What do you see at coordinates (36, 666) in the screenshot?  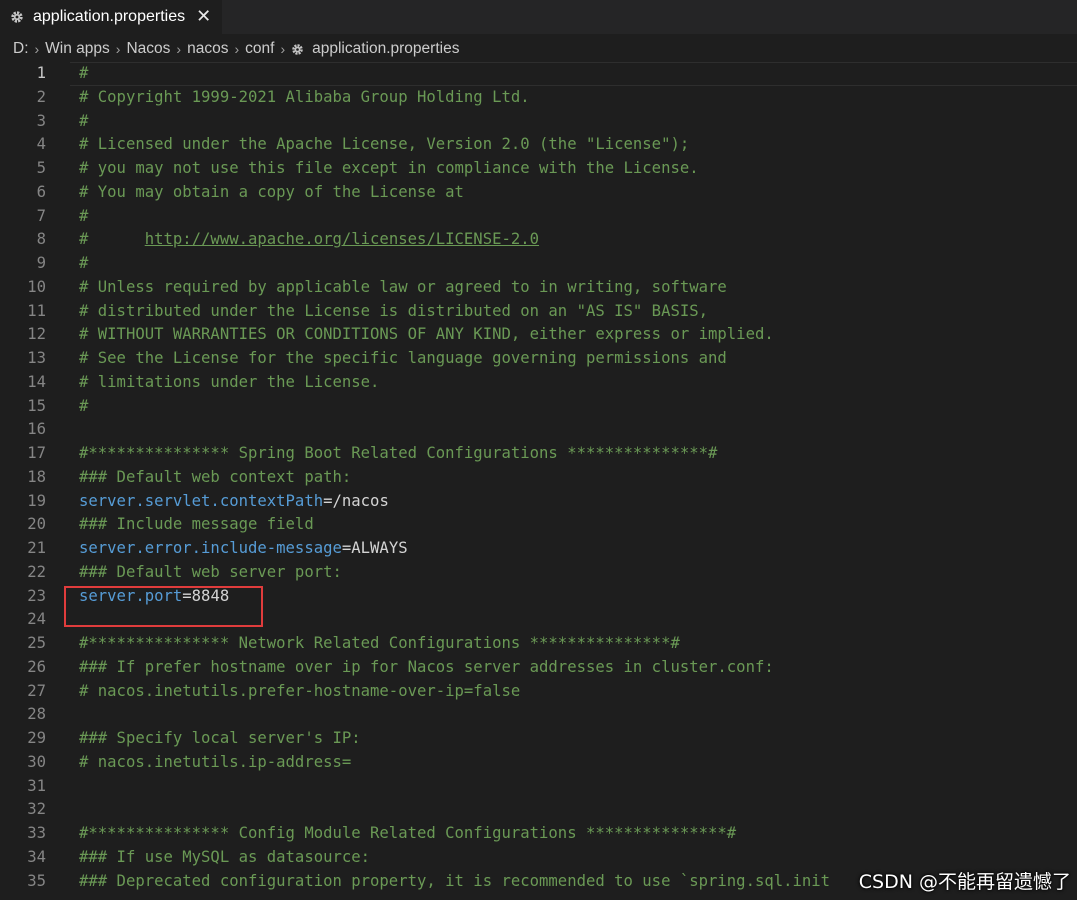 I see `line-number: 26` at bounding box center [36, 666].